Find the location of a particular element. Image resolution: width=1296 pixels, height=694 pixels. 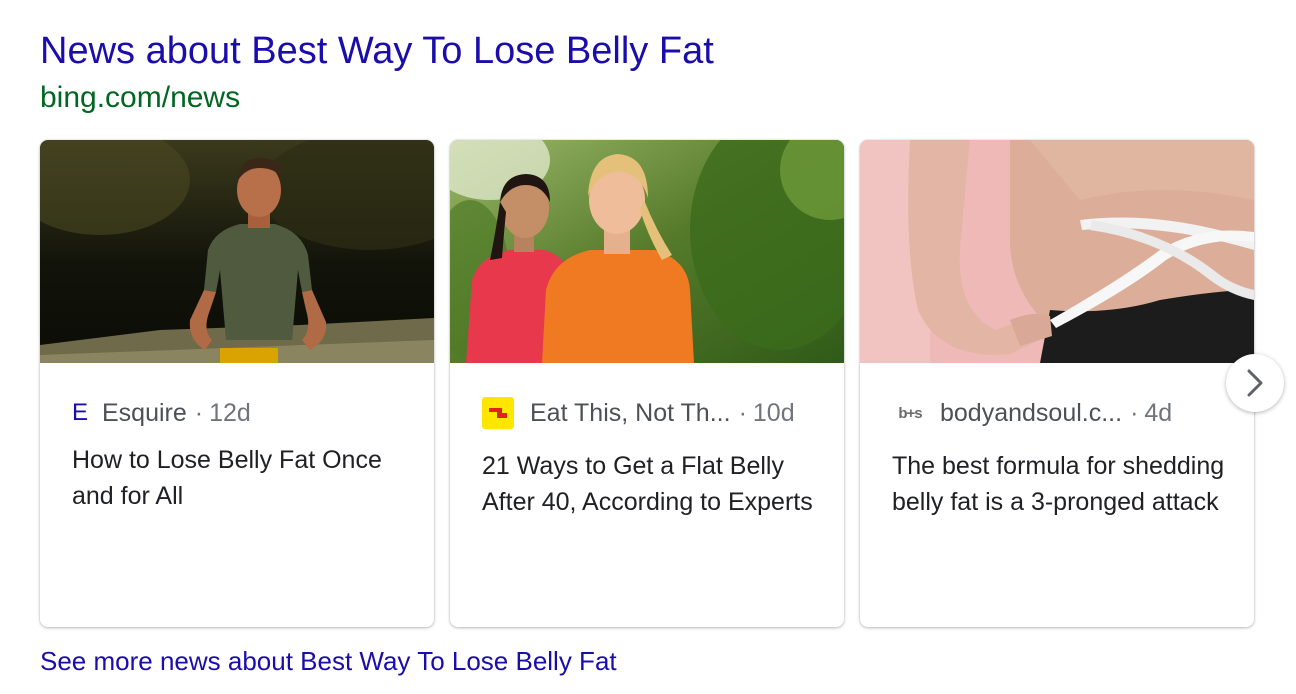

card-headline: How to Lose Belly Fat Once and for All is located at coordinates (239, 478).